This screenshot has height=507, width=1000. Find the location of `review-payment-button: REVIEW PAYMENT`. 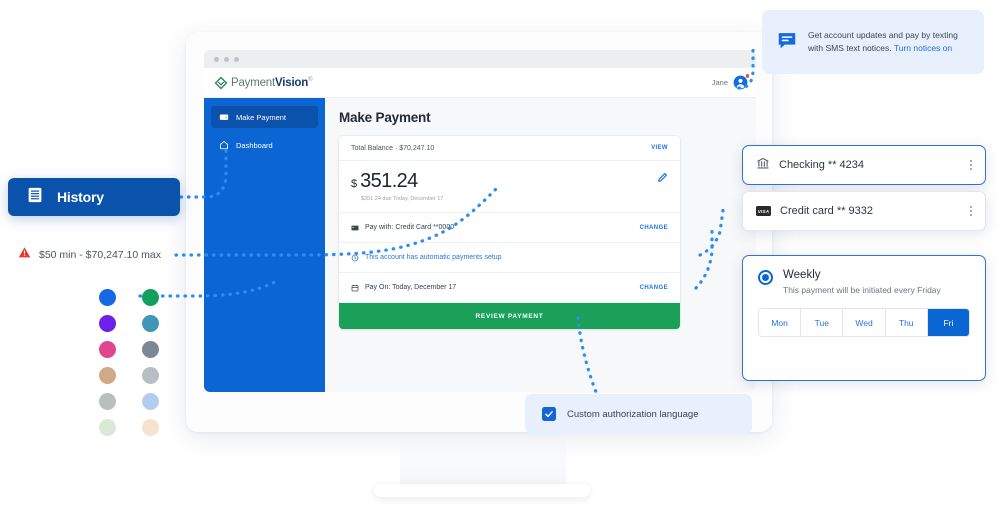

review-payment-button: REVIEW PAYMENT is located at coordinates (509, 316).